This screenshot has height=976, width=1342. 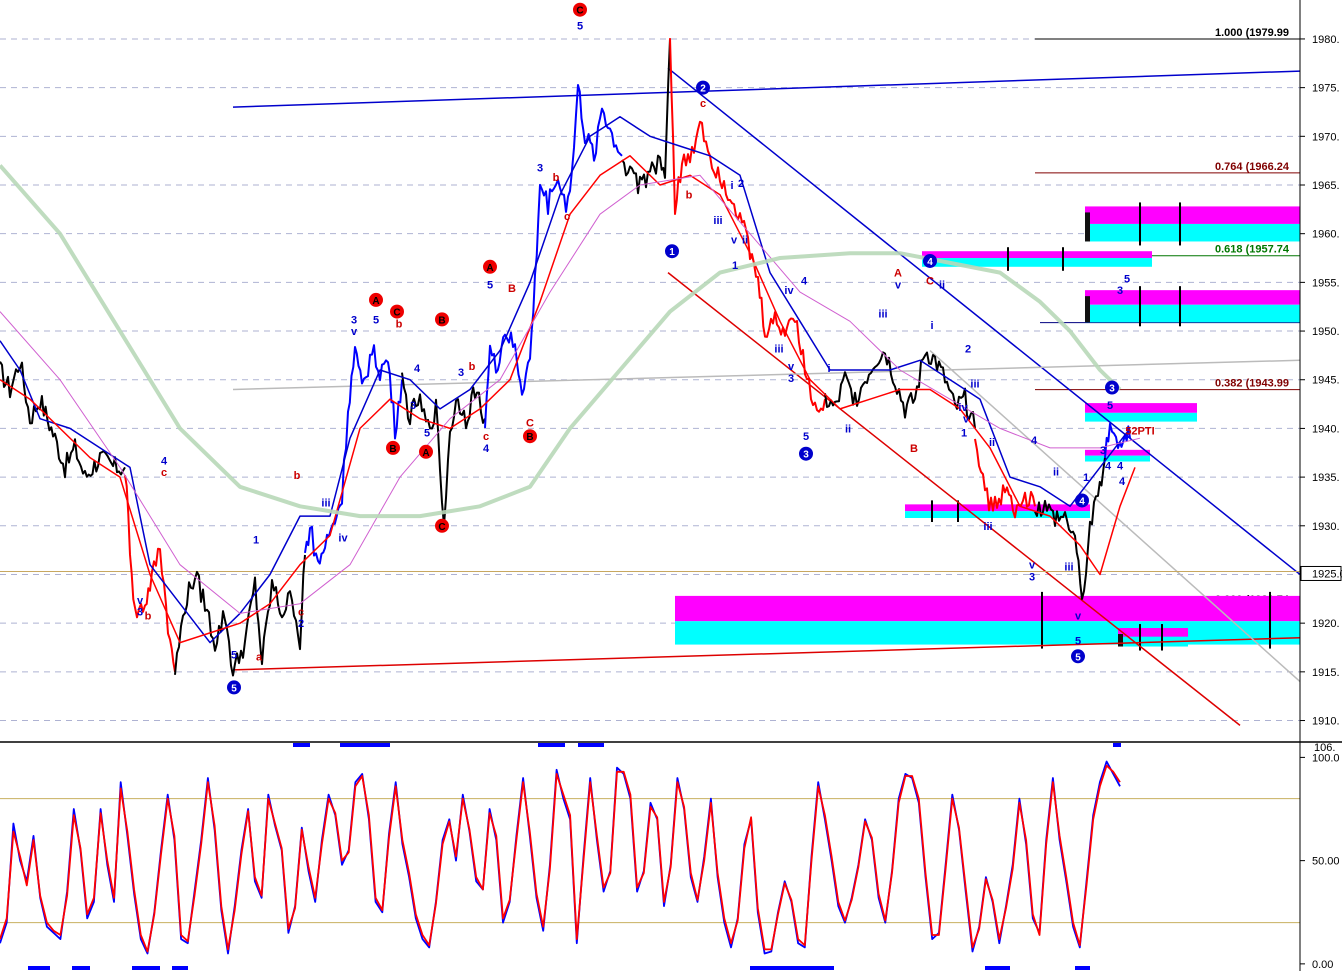 I want to click on price-tick-label: 1975., so click(x=1326, y=89).